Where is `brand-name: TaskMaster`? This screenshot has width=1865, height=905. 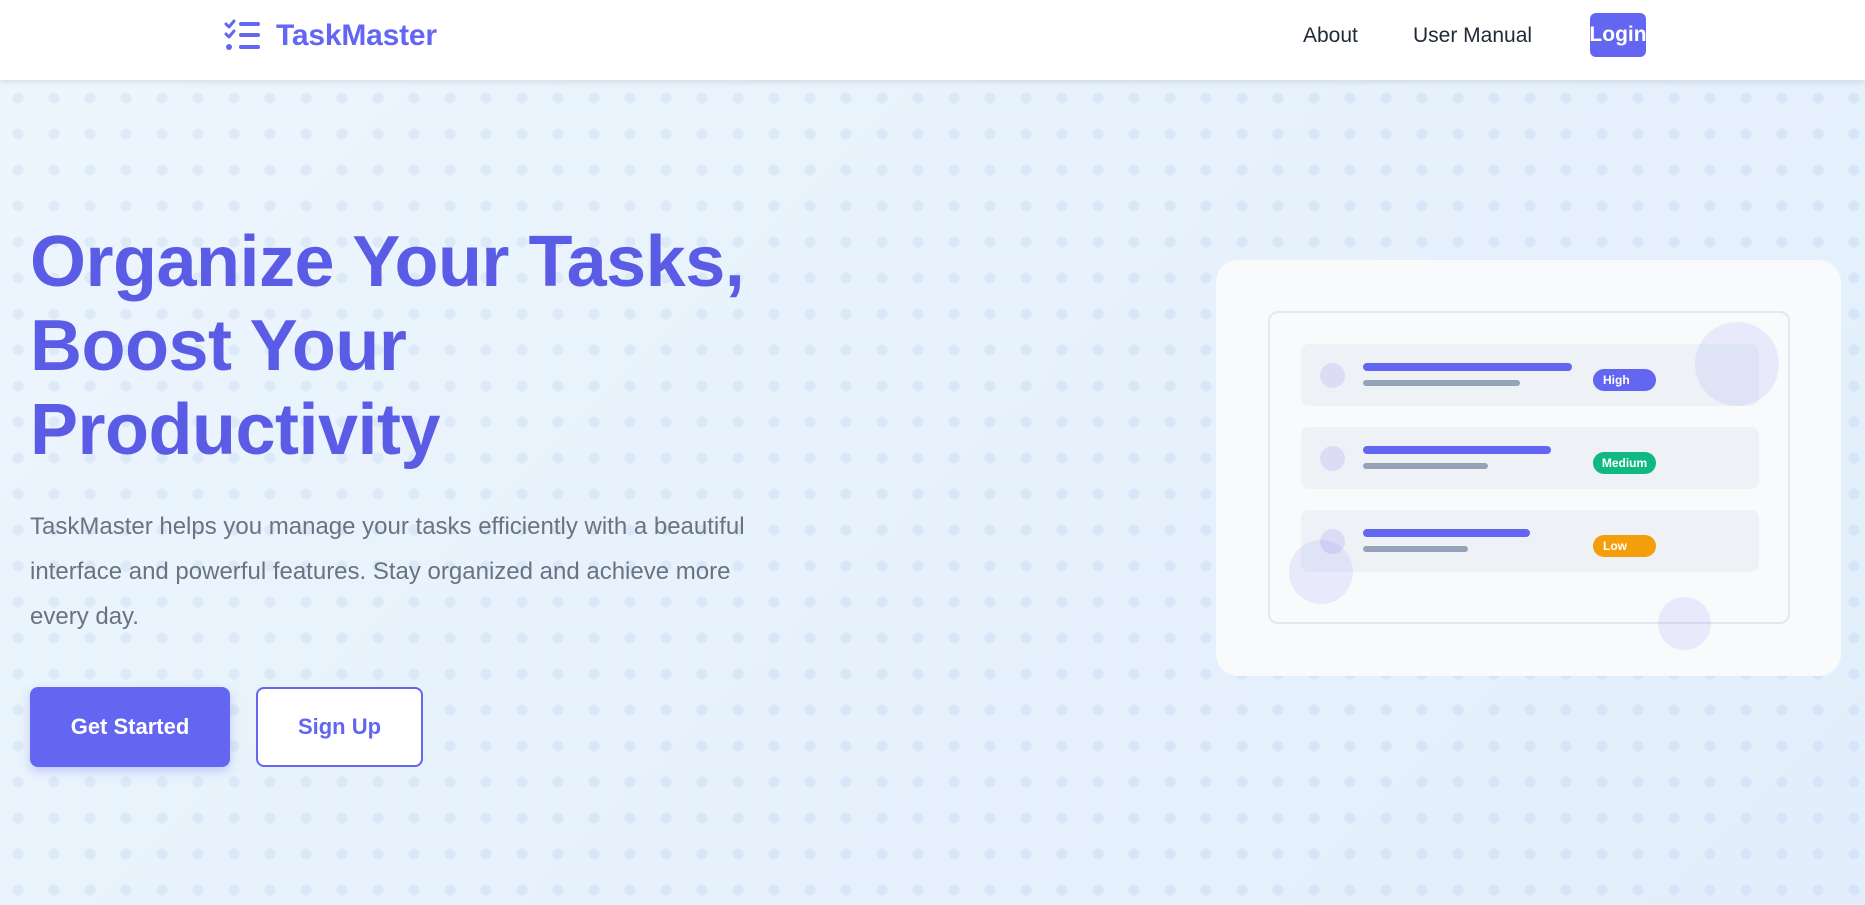
brand-name: TaskMaster is located at coordinates (356, 35).